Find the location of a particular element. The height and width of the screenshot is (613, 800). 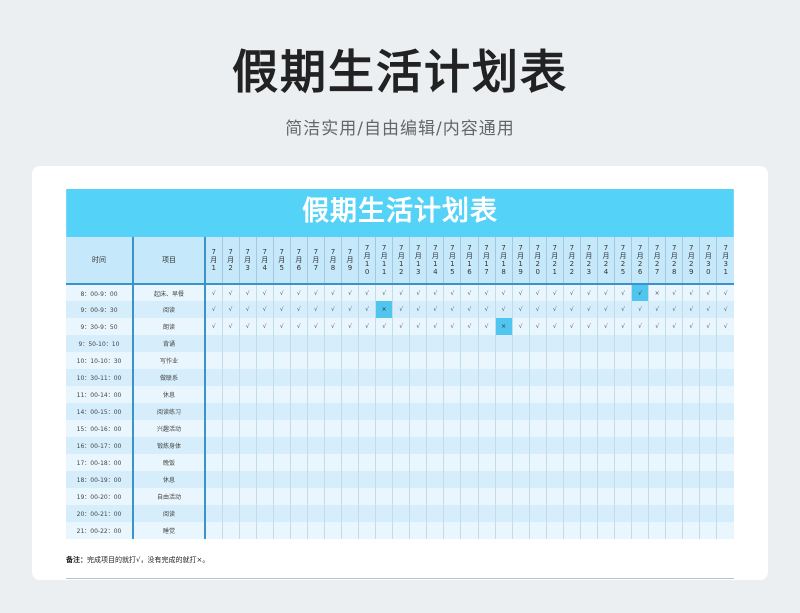

check-cell: × is located at coordinates (384, 309).